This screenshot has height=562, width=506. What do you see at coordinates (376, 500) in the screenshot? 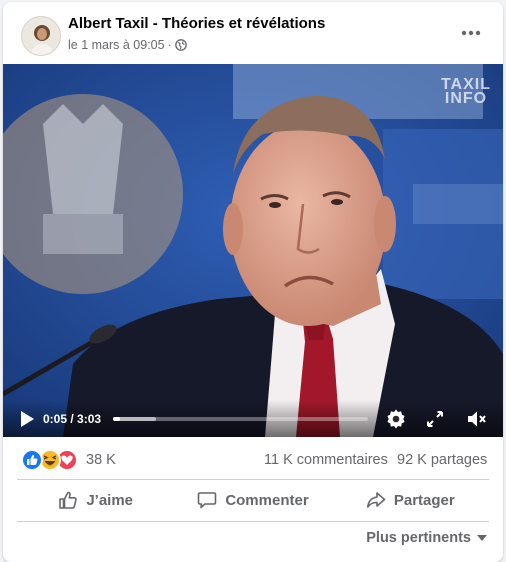
I see `share-arrow-icon` at bounding box center [376, 500].